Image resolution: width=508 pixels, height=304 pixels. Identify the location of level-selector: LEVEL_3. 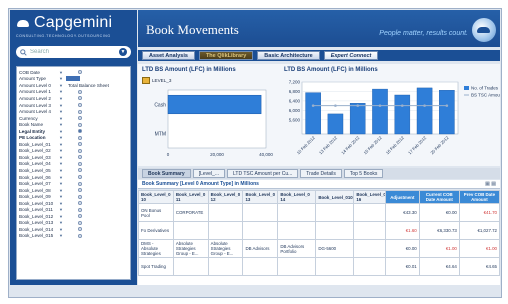
(156, 80).